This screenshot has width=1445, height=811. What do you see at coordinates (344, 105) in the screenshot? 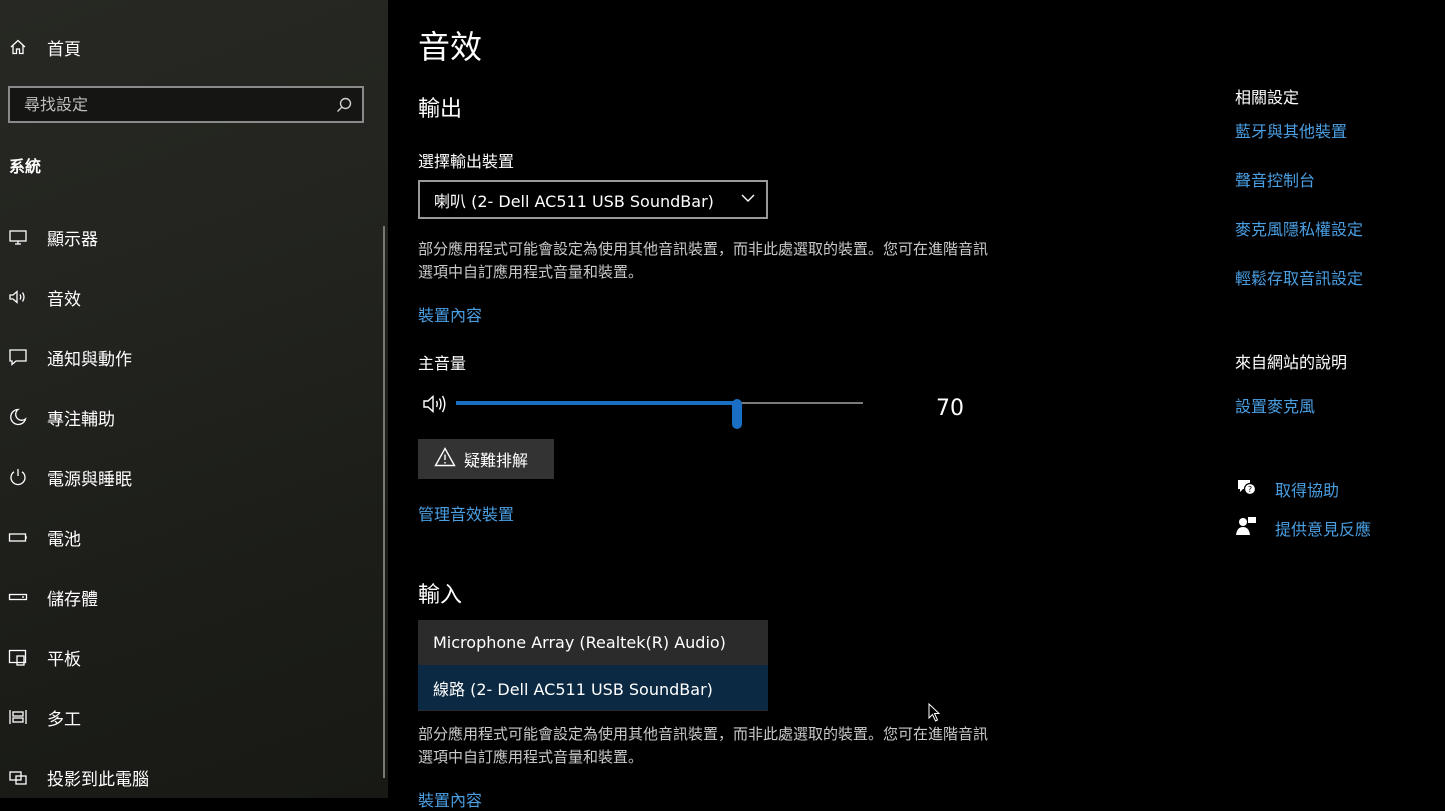
I see `search-icon` at bounding box center [344, 105].